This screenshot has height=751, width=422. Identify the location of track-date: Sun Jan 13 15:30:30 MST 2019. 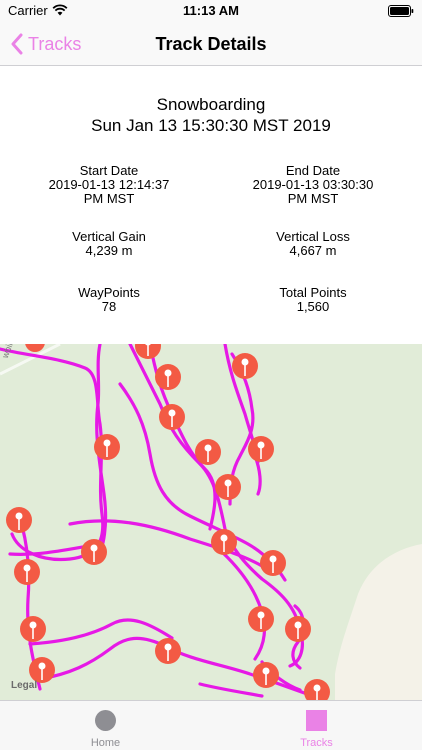
(211, 125).